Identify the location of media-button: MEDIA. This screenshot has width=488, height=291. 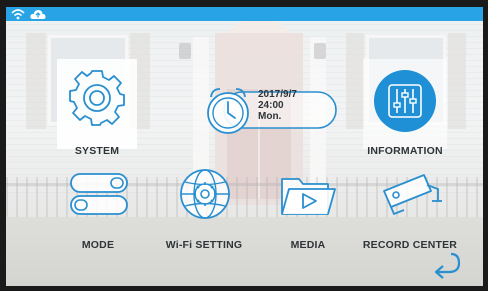
(308, 212).